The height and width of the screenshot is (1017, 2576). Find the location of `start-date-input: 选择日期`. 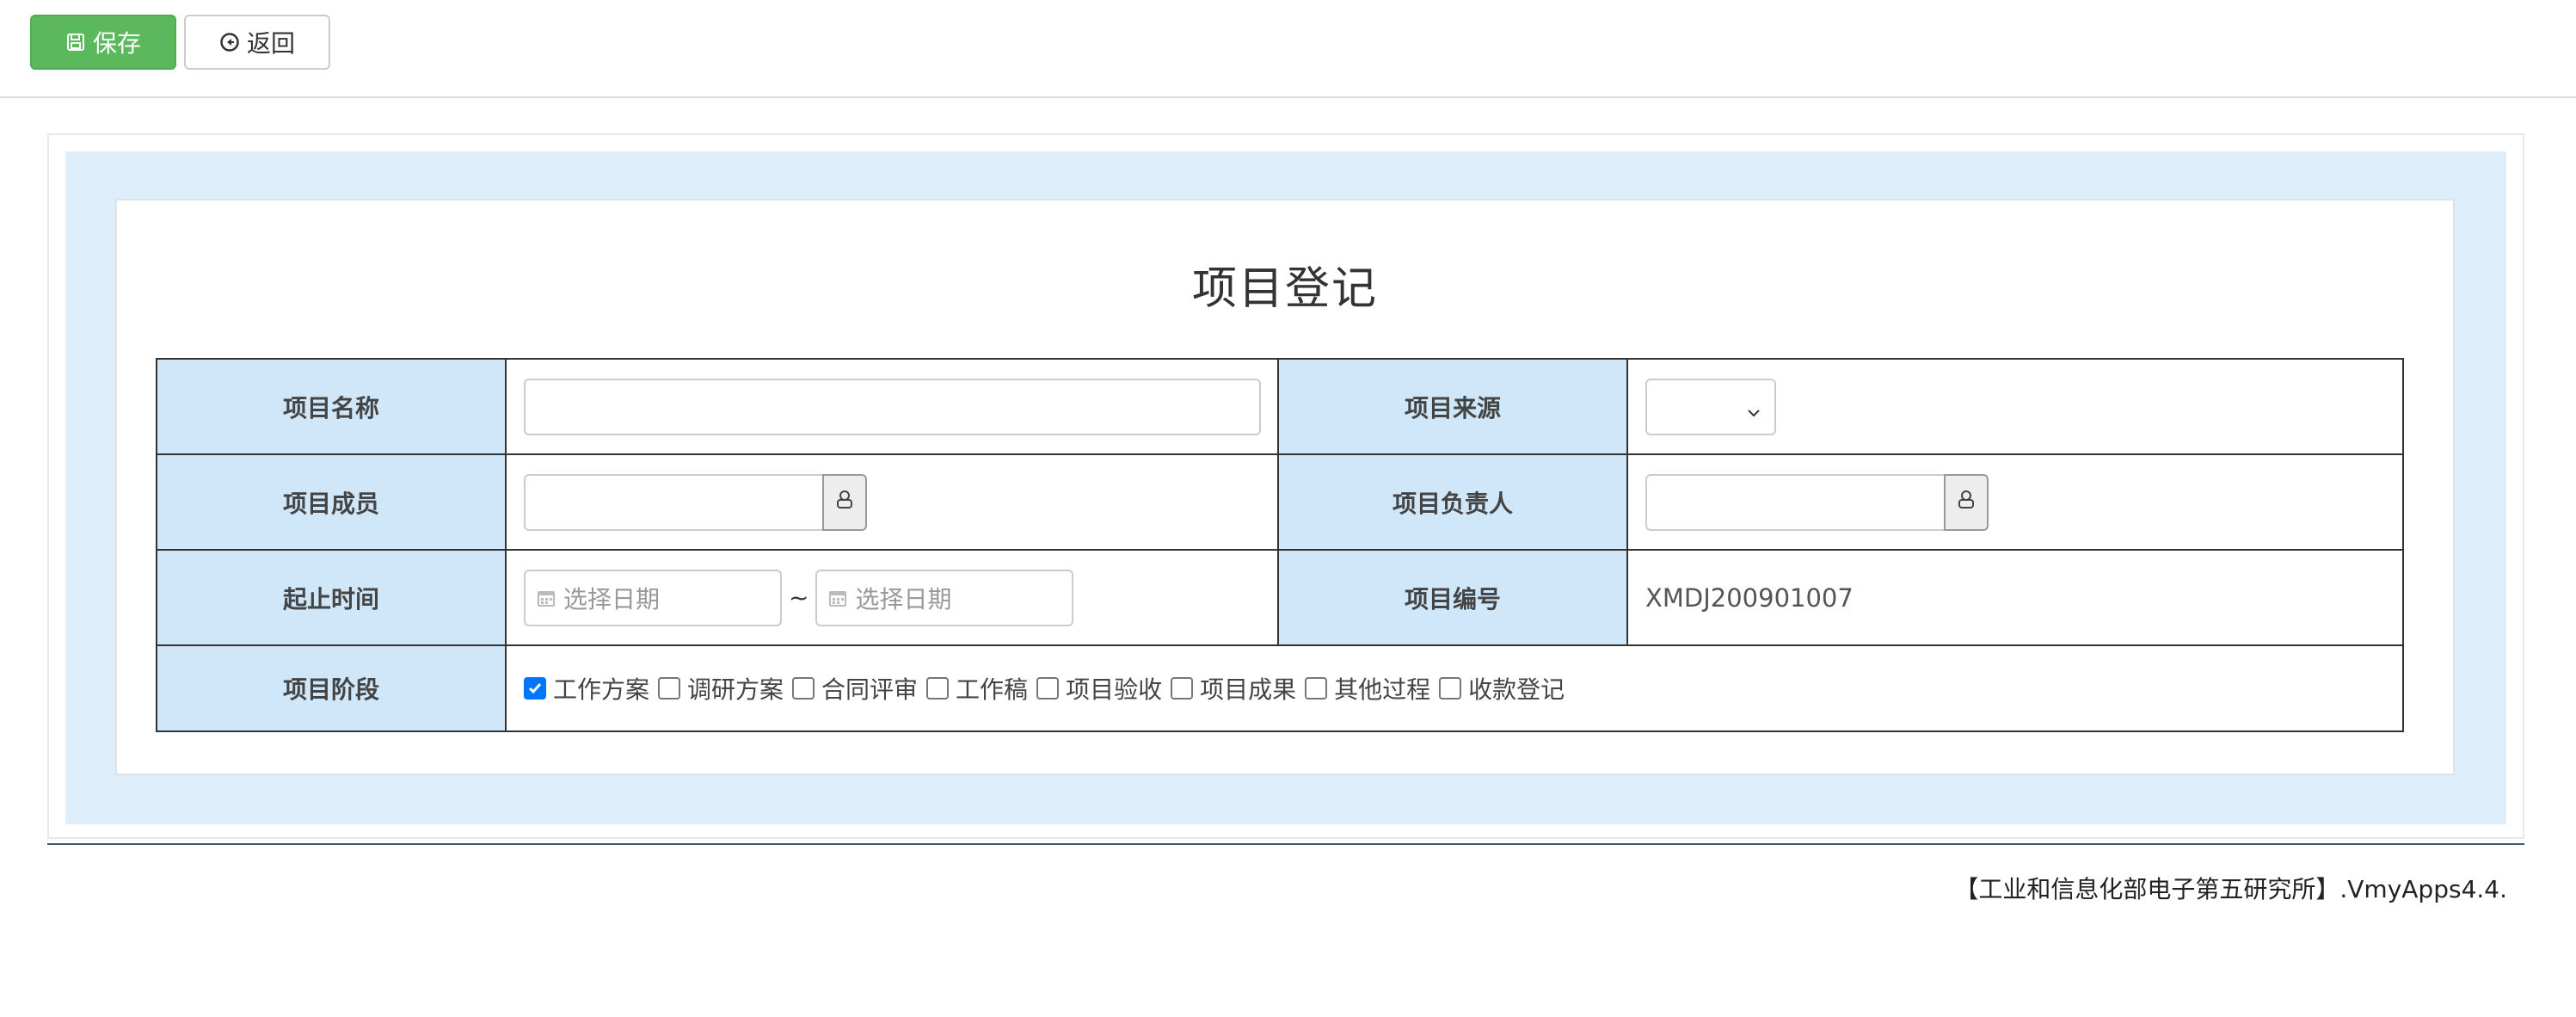

start-date-input: 选择日期 is located at coordinates (653, 597).